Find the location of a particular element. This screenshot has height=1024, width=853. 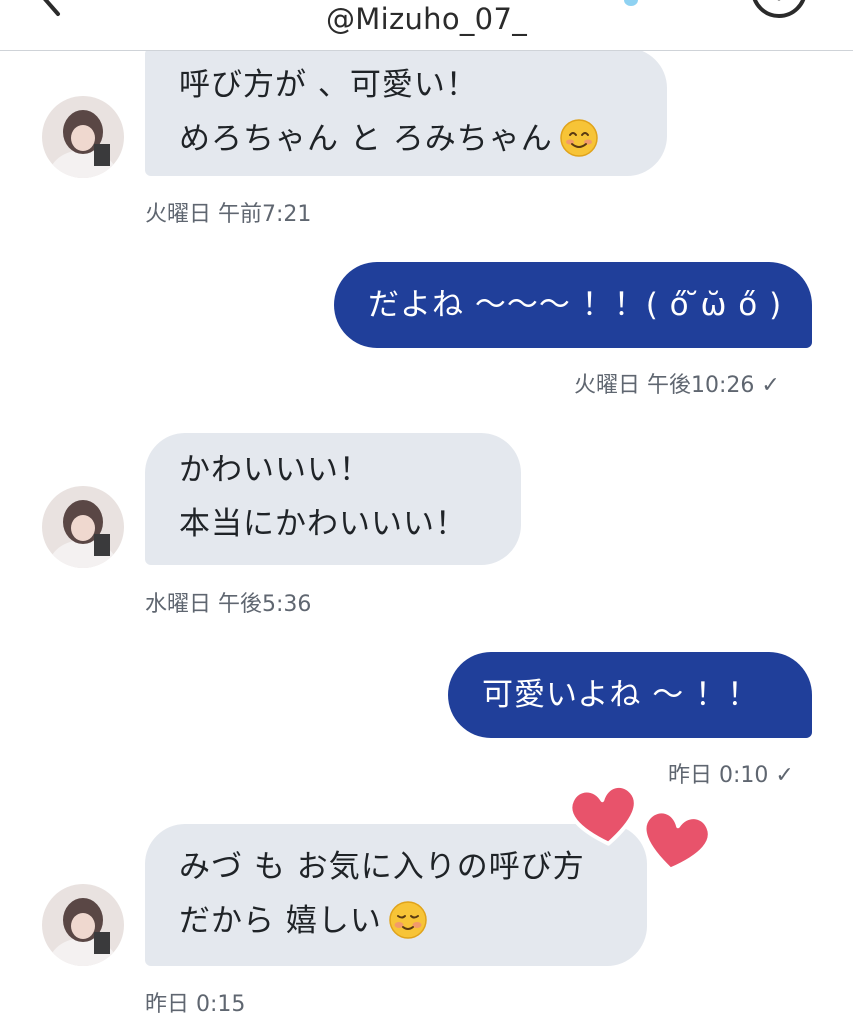

message-timestamp: 火曜日 午後10:26 ✓ is located at coordinates (677, 385).